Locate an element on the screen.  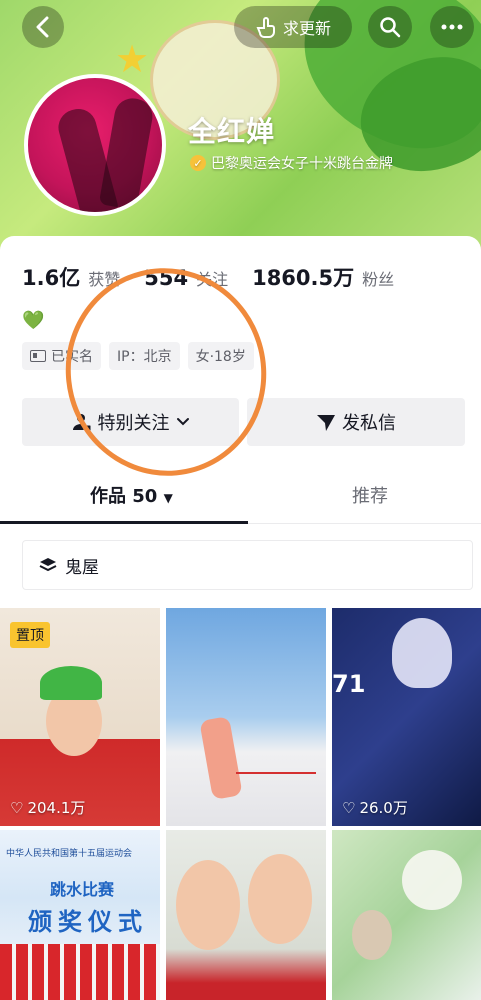
search-icon is located at coordinates (390, 27).